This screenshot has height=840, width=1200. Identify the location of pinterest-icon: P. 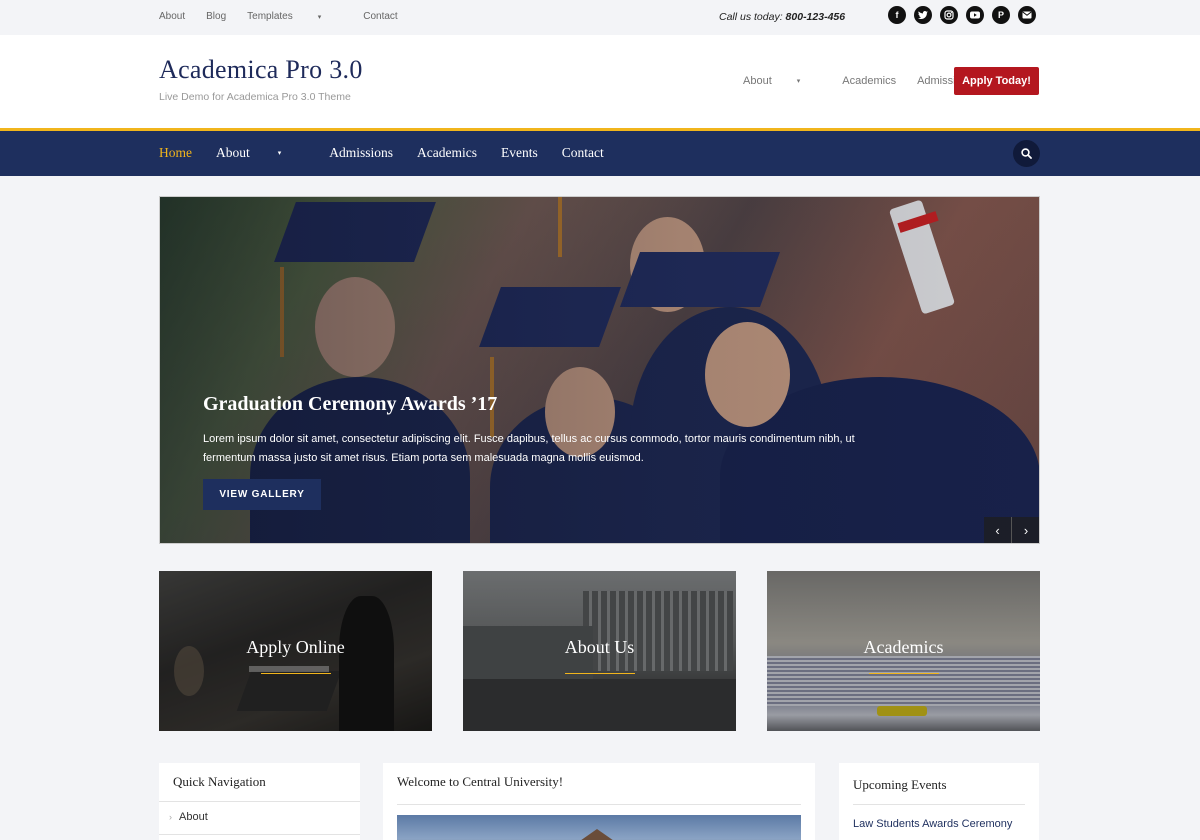
(1001, 15).